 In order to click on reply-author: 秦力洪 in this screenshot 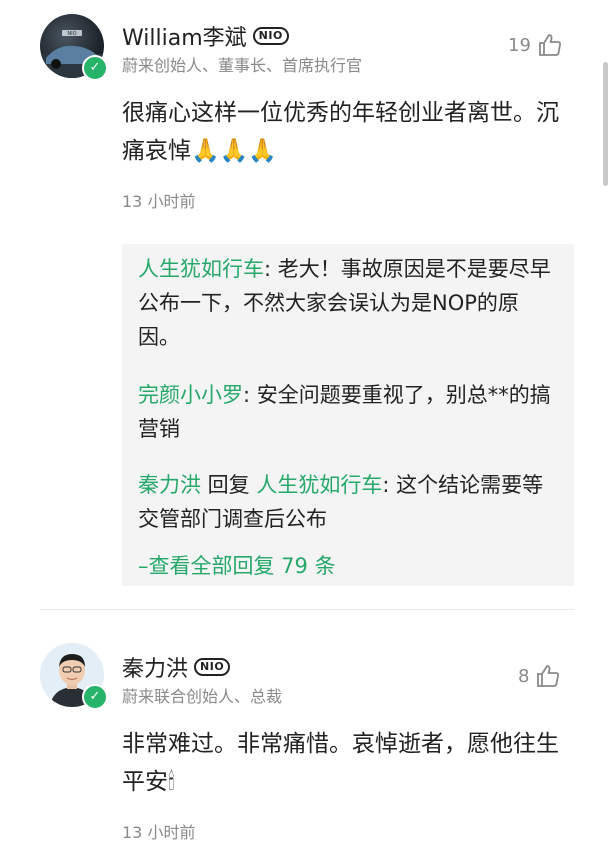, I will do `click(169, 485)`.